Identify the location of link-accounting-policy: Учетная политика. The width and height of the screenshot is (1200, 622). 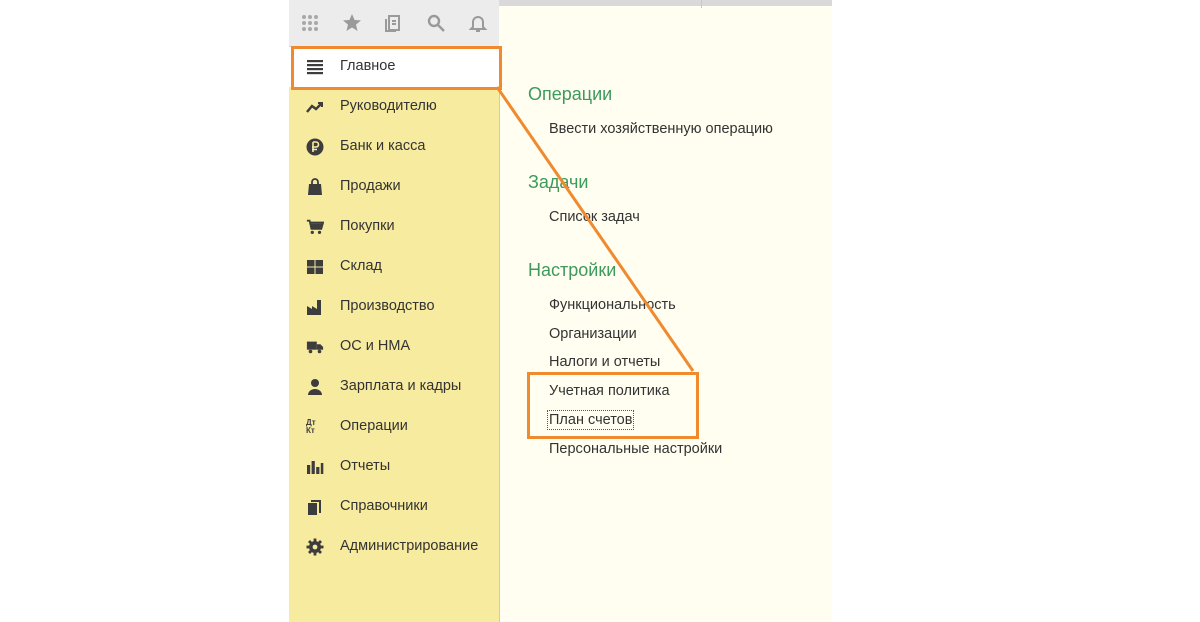
(609, 391).